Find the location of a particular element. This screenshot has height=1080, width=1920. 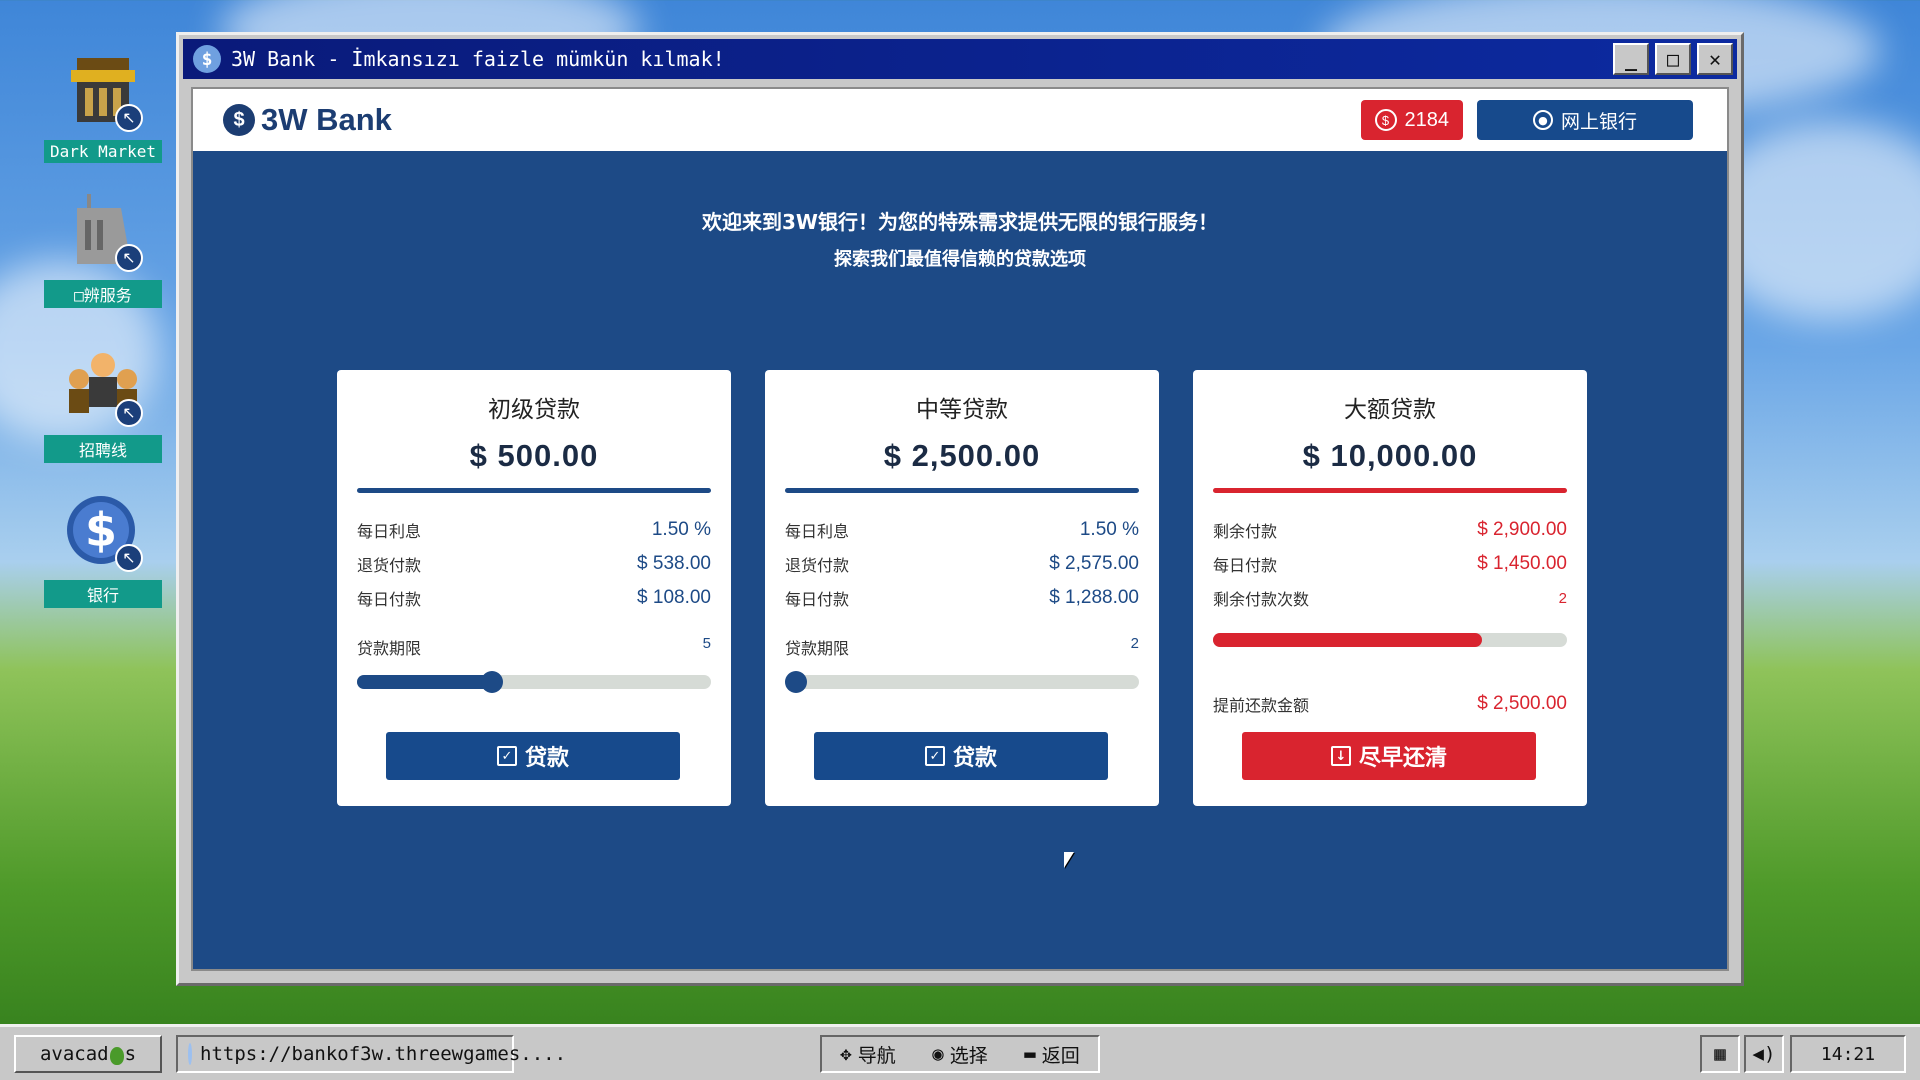

clock: 14:21 is located at coordinates (1848, 1054).